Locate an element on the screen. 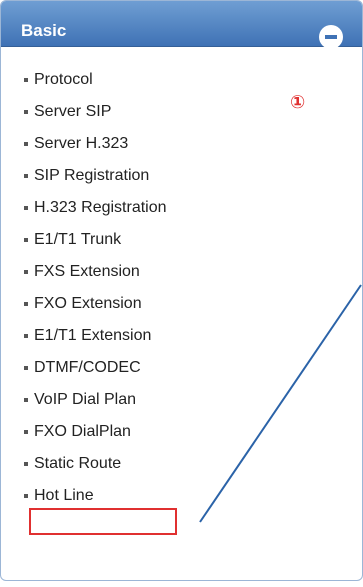 This screenshot has height=587, width=363. menu-item-label: SIP Registration is located at coordinates (92, 175).